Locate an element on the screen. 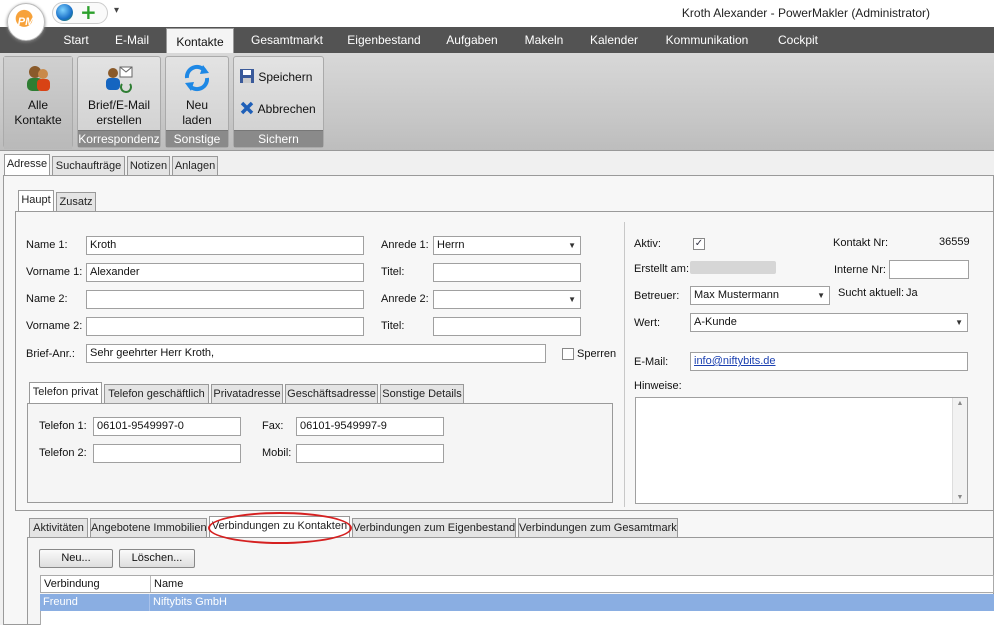 This screenshot has width=994, height=625. tab-makeln: Makeln is located at coordinates (544, 40).